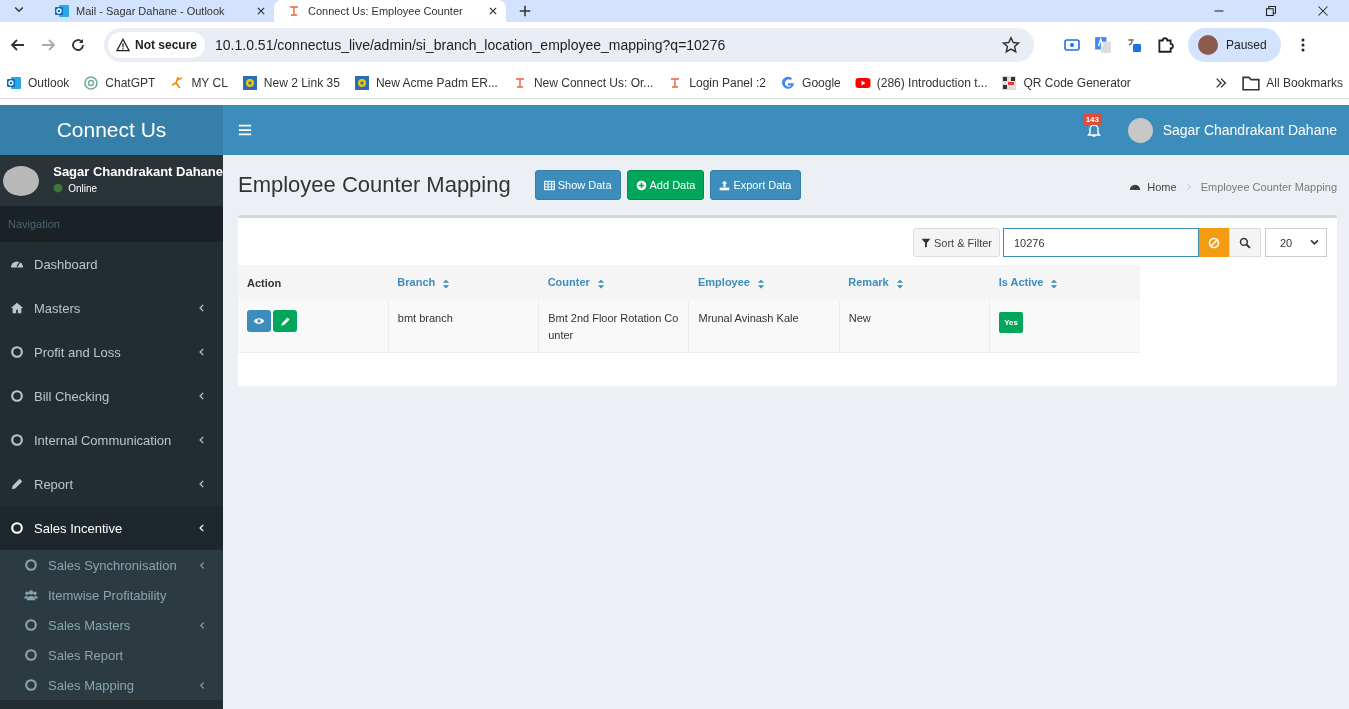 Image resolution: width=1349 pixels, height=709 pixels. I want to click on submenu-item: Sales Masters, so click(111, 625).